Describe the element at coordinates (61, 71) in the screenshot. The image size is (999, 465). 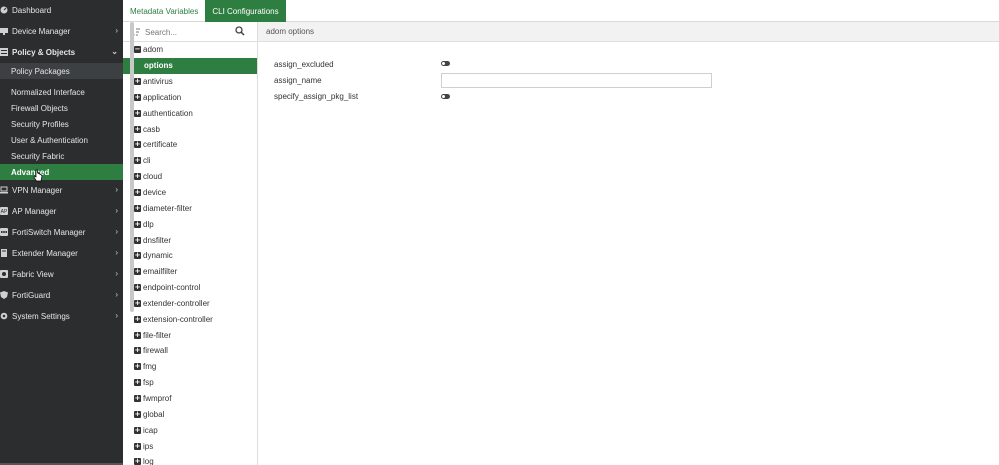
I see `sidebar-item-policy-packages: Policy Packages` at that location.